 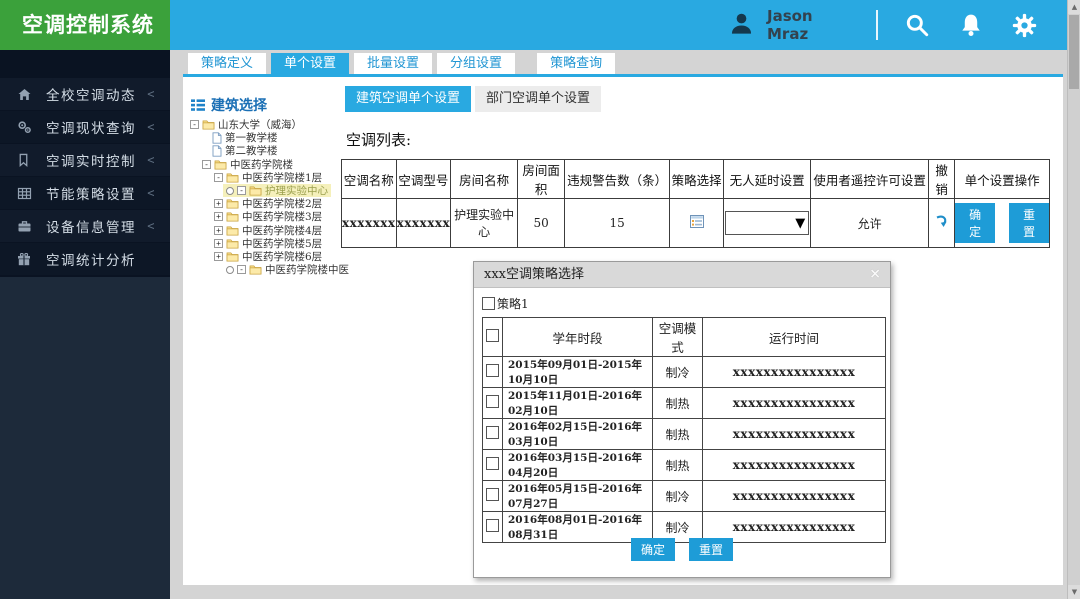 What do you see at coordinates (277, 190) in the screenshot?
I see `tree-node: - 护理实验中心` at bounding box center [277, 190].